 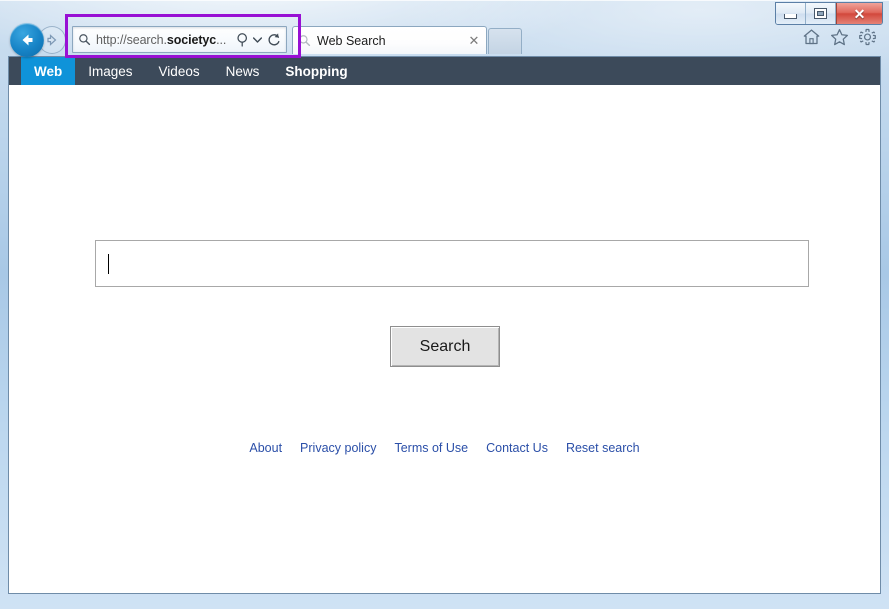 I want to click on nav-item-shopping: Shopping, so click(x=316, y=71).